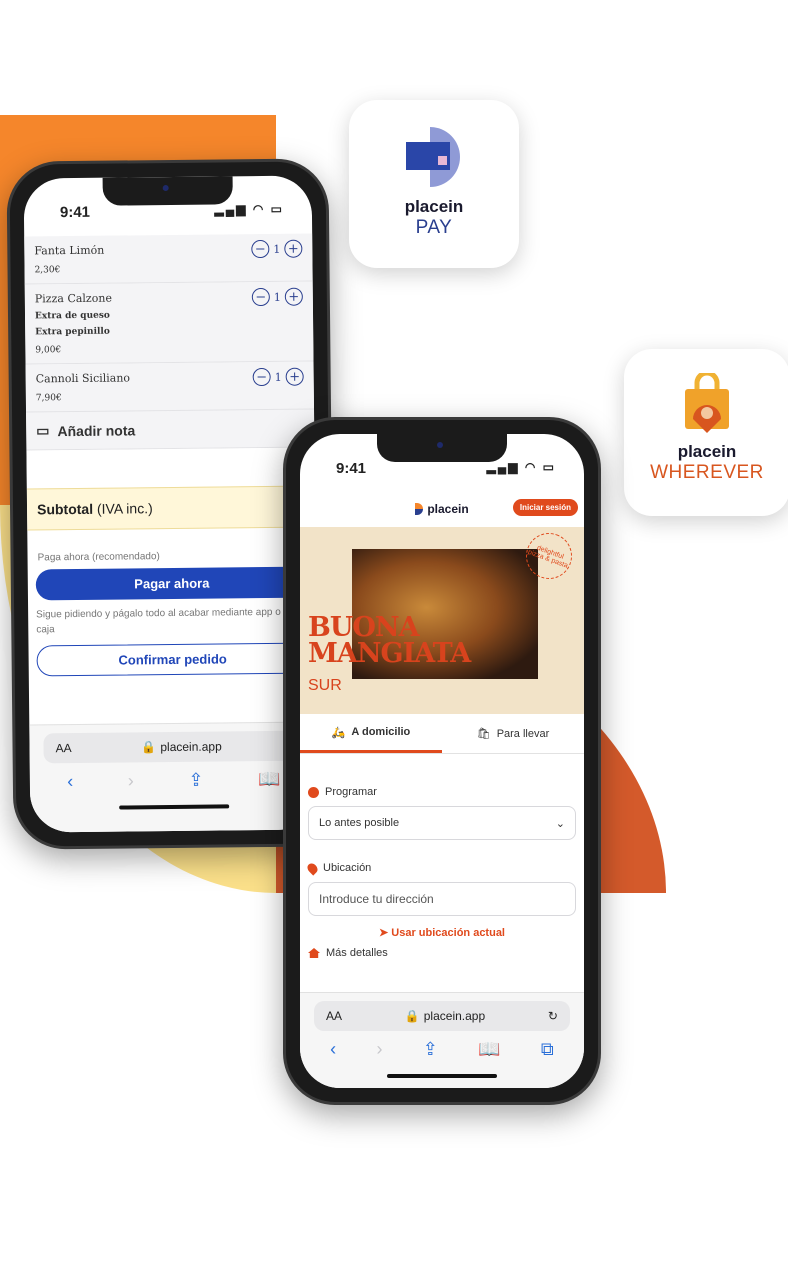 This screenshot has width=788, height=1273. Describe the element at coordinates (351, 792) in the screenshot. I see `schedule-label-text: Programar` at that location.